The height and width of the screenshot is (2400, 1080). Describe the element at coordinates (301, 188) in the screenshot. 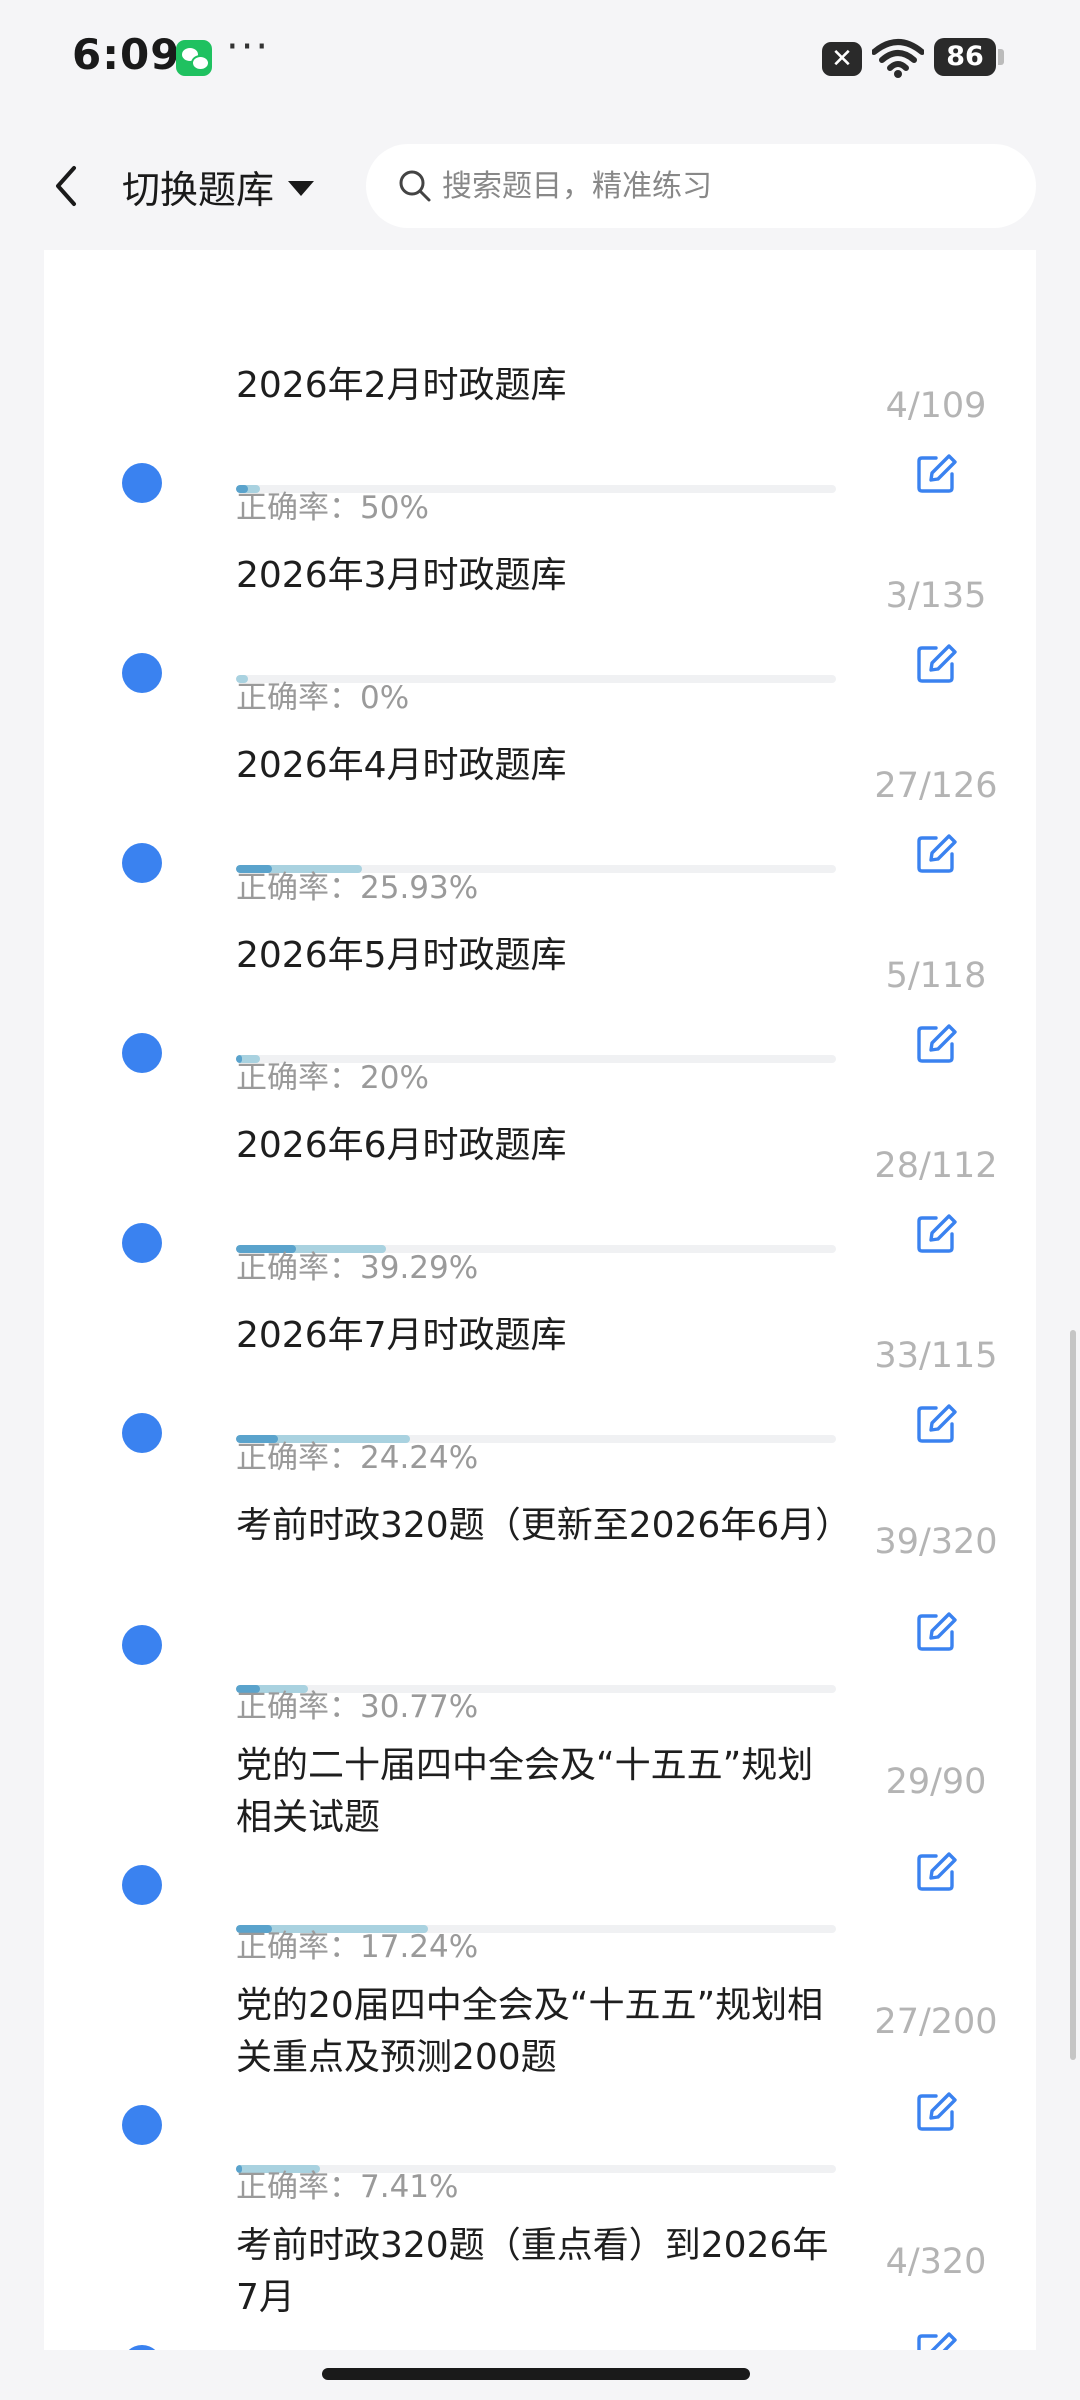

I see `caret-down-icon` at that location.